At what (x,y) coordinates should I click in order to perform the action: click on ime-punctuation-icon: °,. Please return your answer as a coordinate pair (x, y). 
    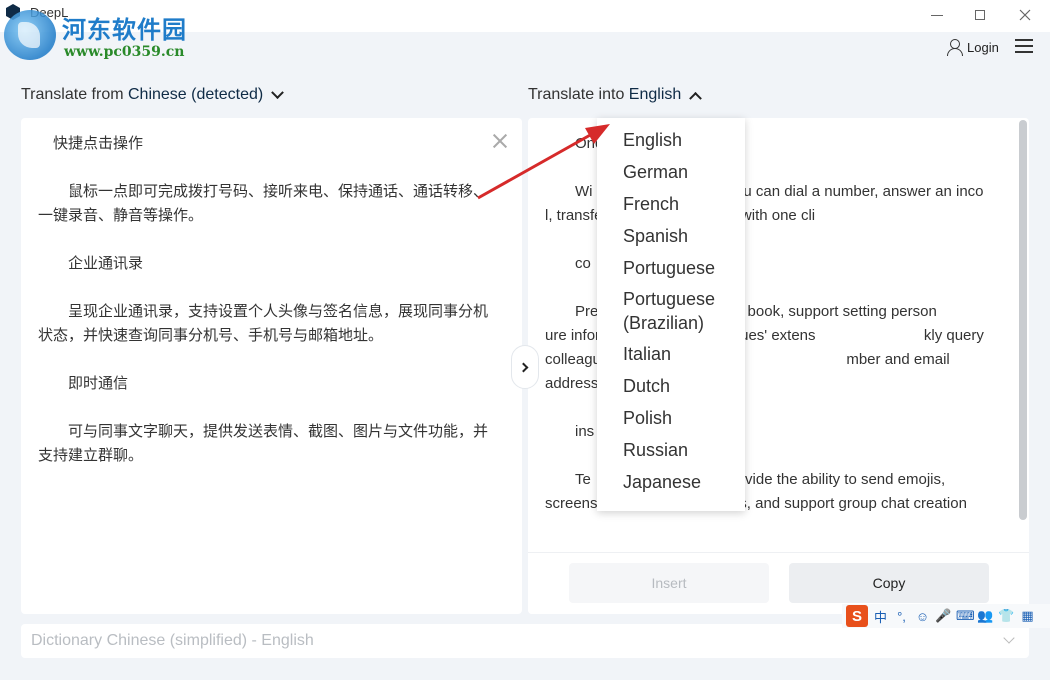
    Looking at the image, I should click on (901, 616).